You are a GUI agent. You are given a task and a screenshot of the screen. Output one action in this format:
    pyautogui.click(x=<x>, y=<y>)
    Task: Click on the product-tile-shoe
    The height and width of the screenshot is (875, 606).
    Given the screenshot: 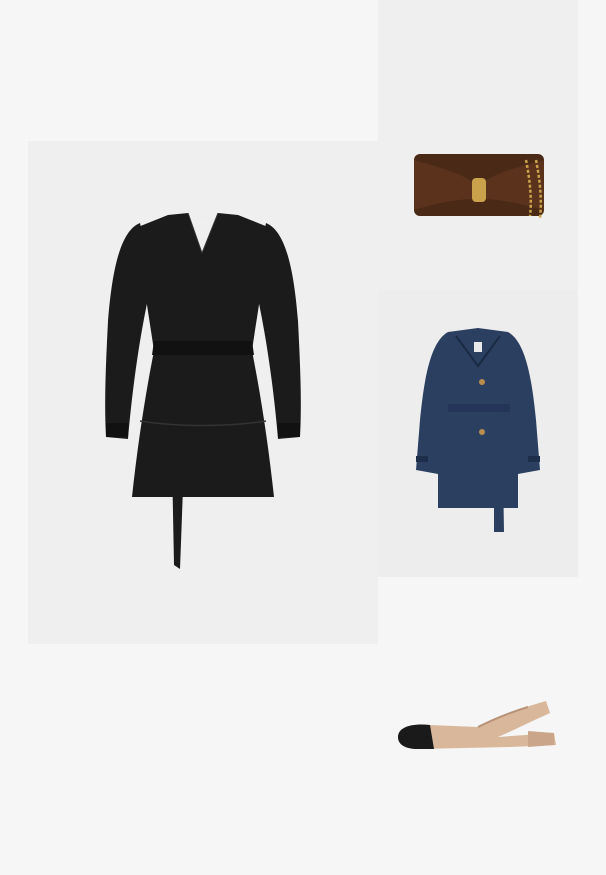 What is the action you would take?
    pyautogui.click(x=478, y=726)
    